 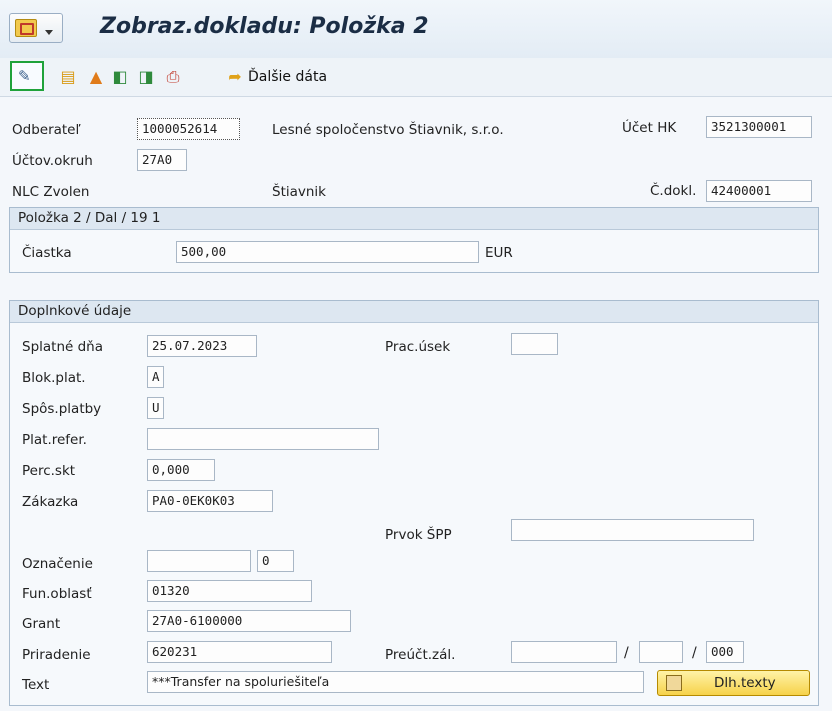 I want to click on chevron-down-icon, so click(x=49, y=32).